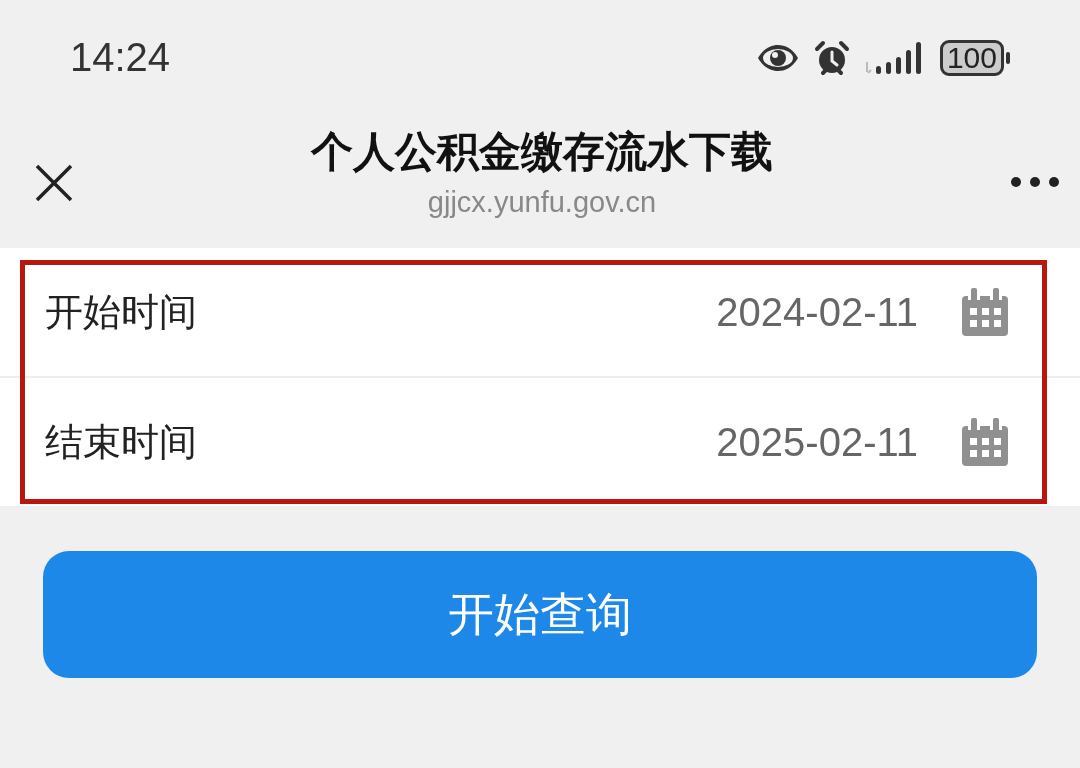 Image resolution: width=1080 pixels, height=768 pixels. Describe the element at coordinates (777, 57) in the screenshot. I see `eye-icon` at that location.